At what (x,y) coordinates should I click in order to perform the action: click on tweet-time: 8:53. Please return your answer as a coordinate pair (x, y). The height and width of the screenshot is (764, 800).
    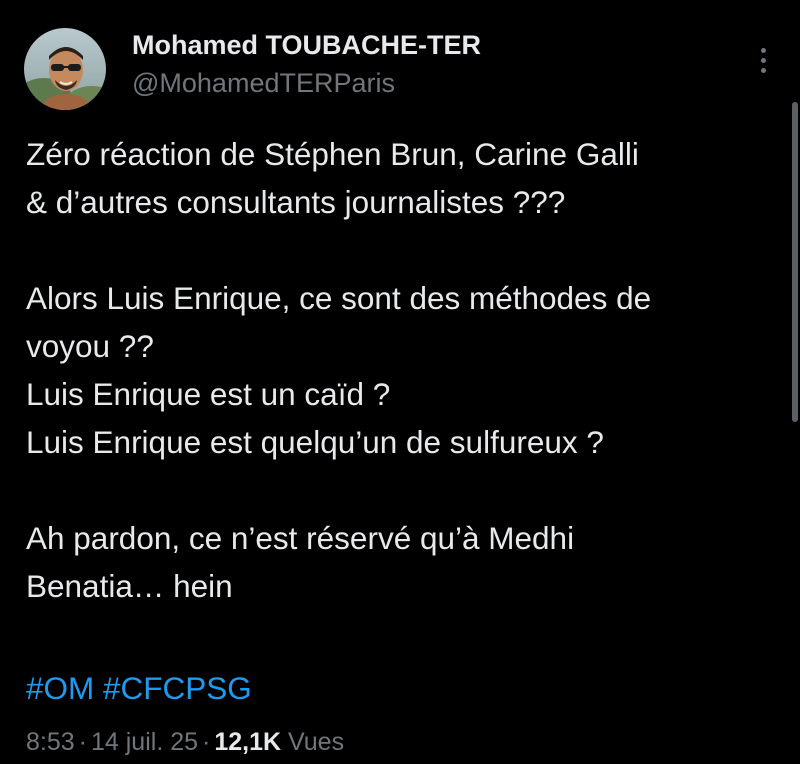
    Looking at the image, I should click on (50, 742).